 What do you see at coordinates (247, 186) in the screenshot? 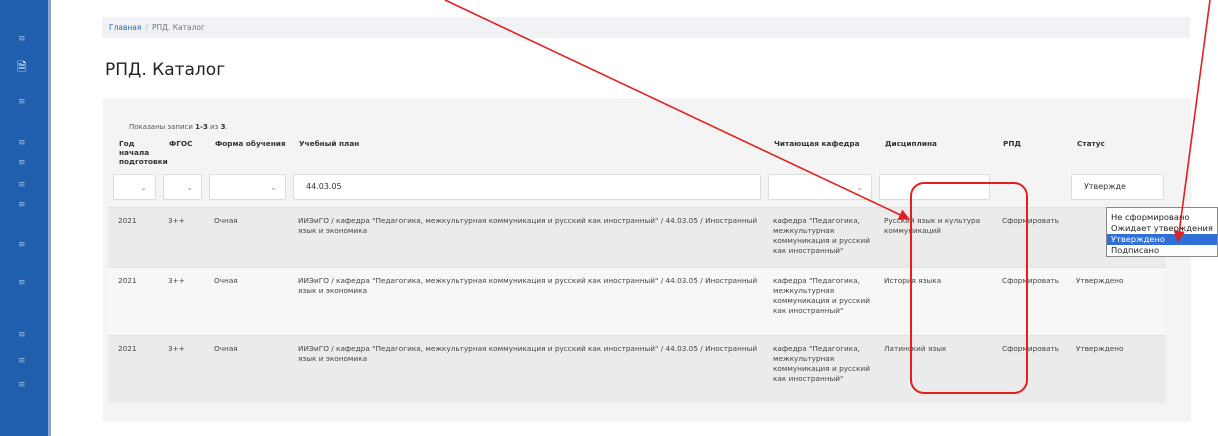
I see `form-filter-select: ⌄` at bounding box center [247, 186].